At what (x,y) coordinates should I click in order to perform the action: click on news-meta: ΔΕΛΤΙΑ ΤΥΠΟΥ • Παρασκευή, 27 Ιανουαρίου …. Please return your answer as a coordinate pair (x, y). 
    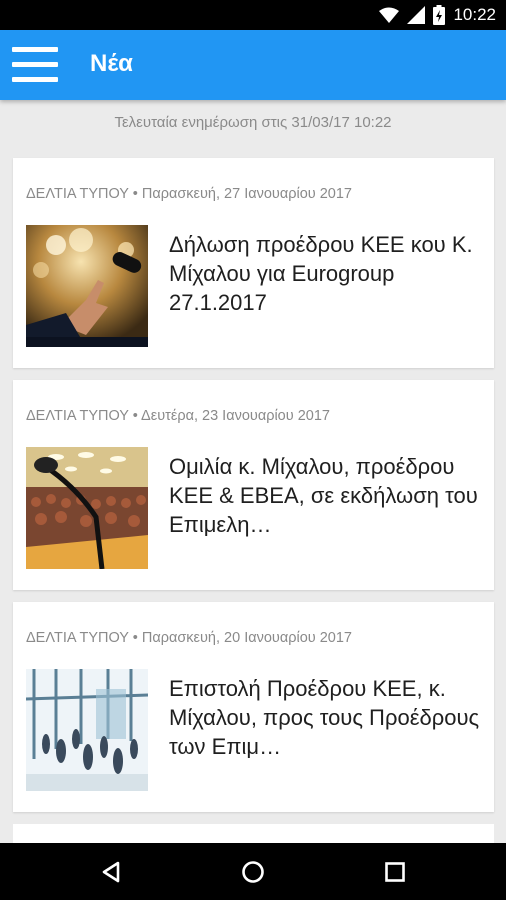
    Looking at the image, I should click on (189, 194).